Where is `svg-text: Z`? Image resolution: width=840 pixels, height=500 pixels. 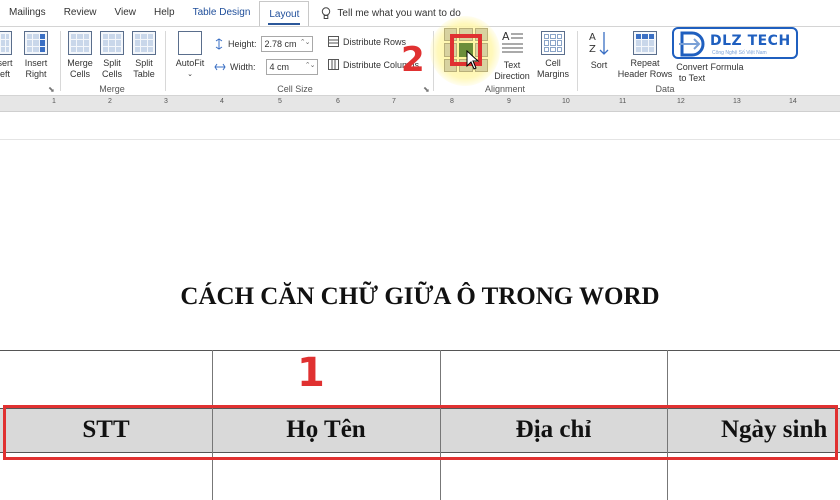 svg-text: Z is located at coordinates (592, 49).